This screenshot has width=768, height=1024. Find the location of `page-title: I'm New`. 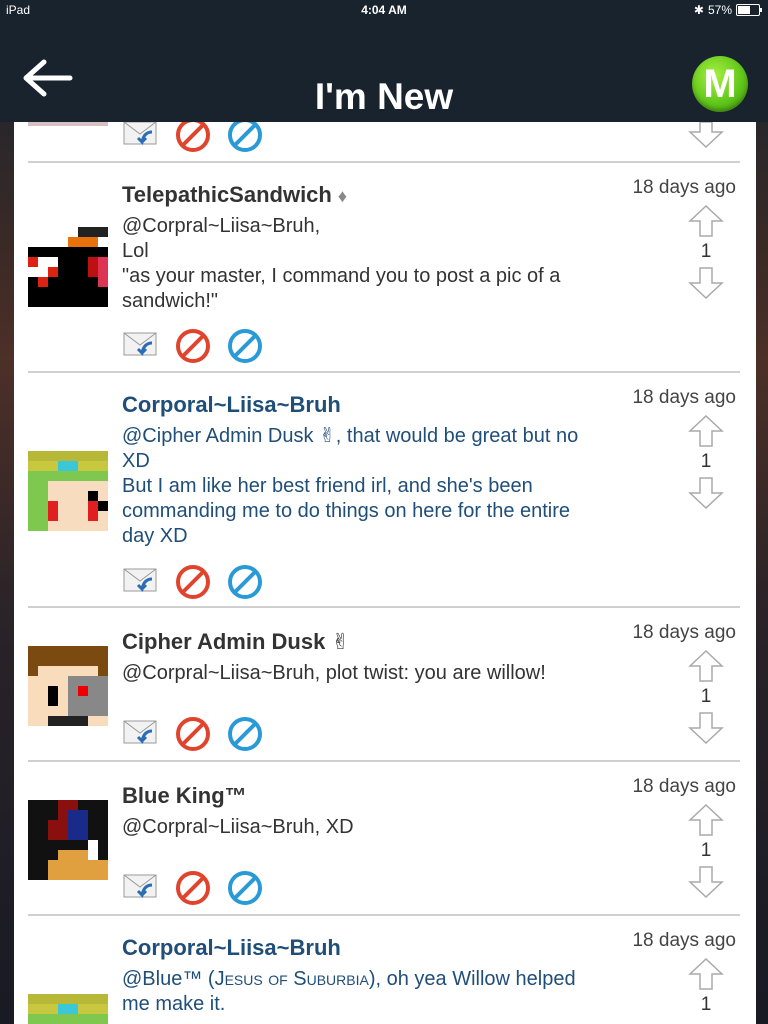

page-title: I'm New is located at coordinates (384, 96).